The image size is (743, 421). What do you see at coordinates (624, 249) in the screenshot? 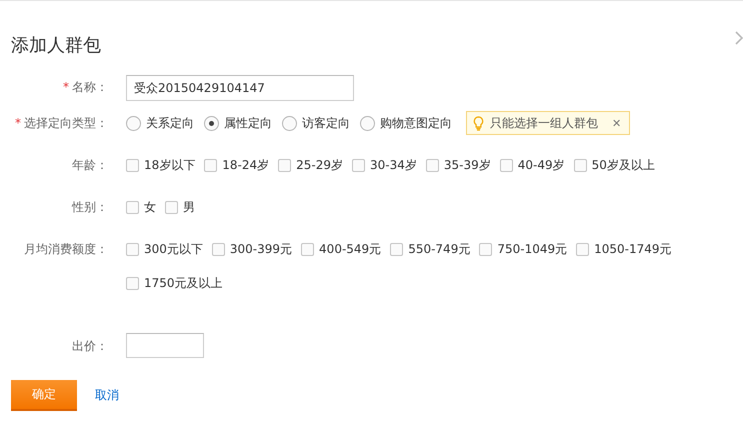
I see `checkbox-option: 1050-1749元` at bounding box center [624, 249].